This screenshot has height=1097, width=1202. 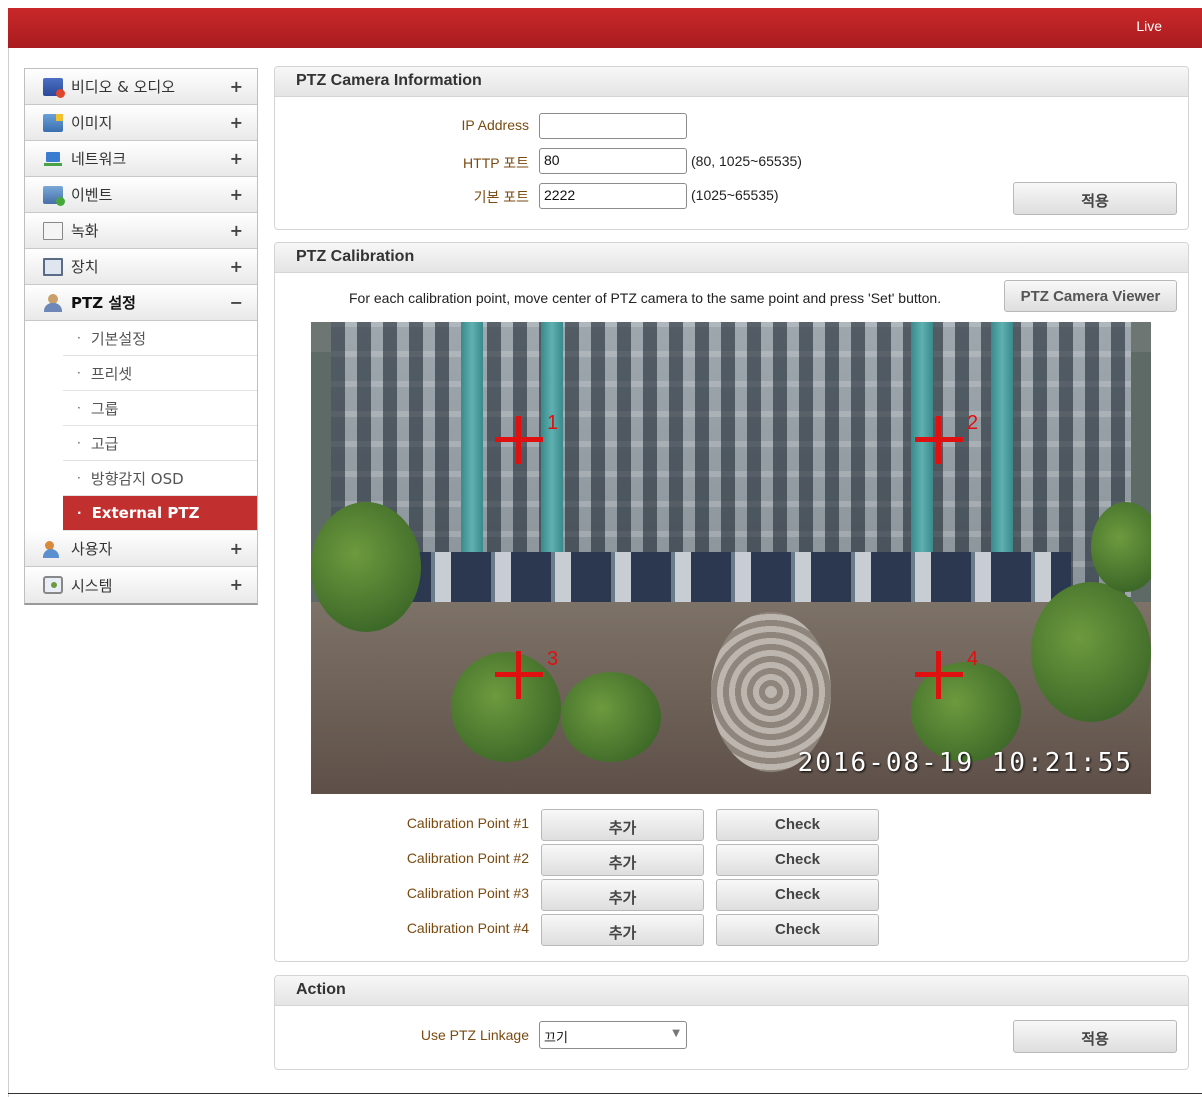 I want to click on panel-title: PTZ Calibration, so click(x=731, y=258).